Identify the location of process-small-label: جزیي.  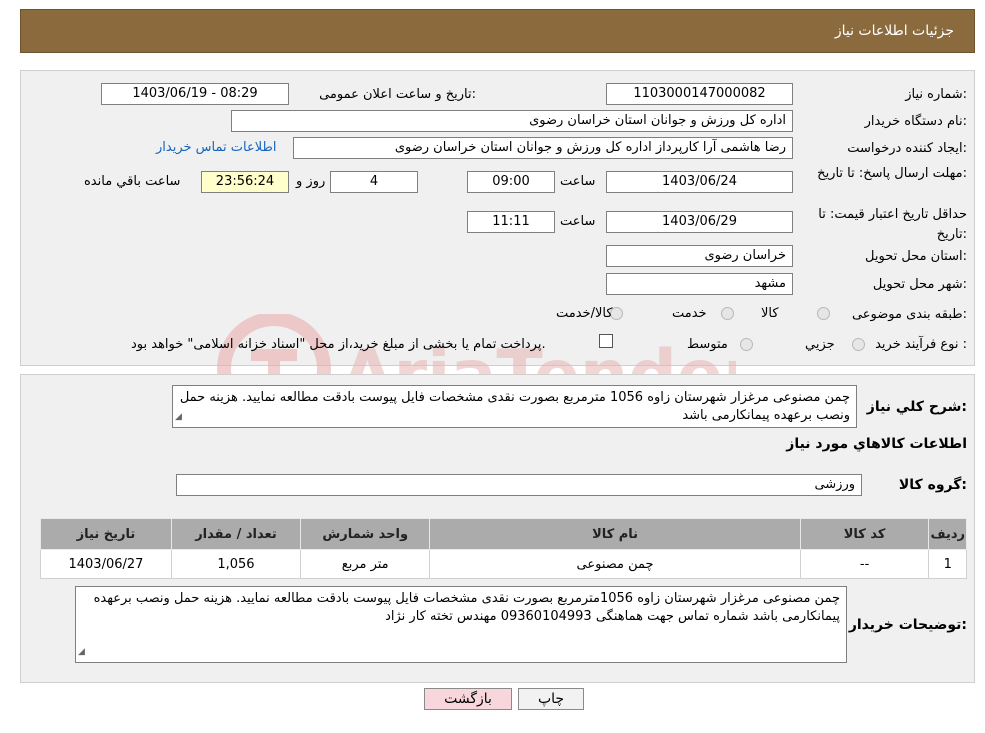
(820, 344).